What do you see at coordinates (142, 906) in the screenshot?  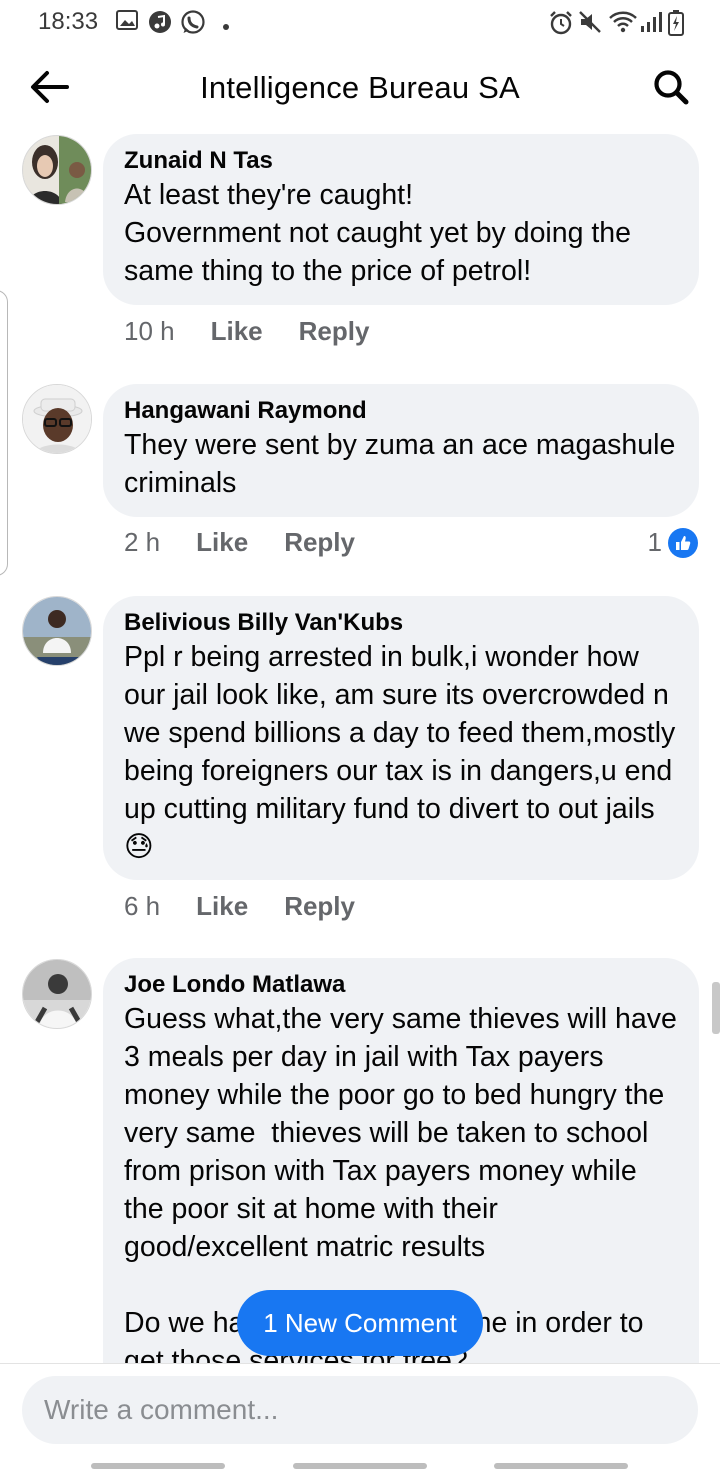 I see `comment-timestamp: 6 h` at bounding box center [142, 906].